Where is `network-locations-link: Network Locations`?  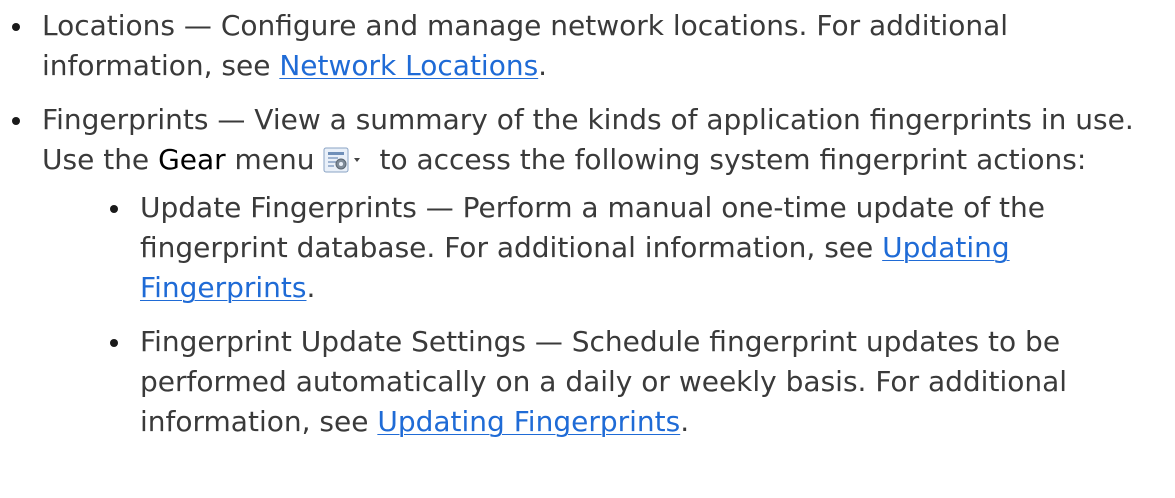 network-locations-link: Network Locations is located at coordinates (408, 65).